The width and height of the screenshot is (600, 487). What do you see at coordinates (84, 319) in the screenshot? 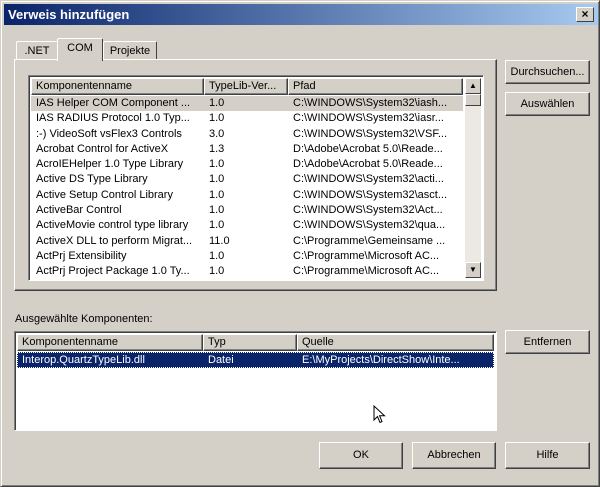
I see `selected-components-label: Ausgewählte Komponenten:` at bounding box center [84, 319].